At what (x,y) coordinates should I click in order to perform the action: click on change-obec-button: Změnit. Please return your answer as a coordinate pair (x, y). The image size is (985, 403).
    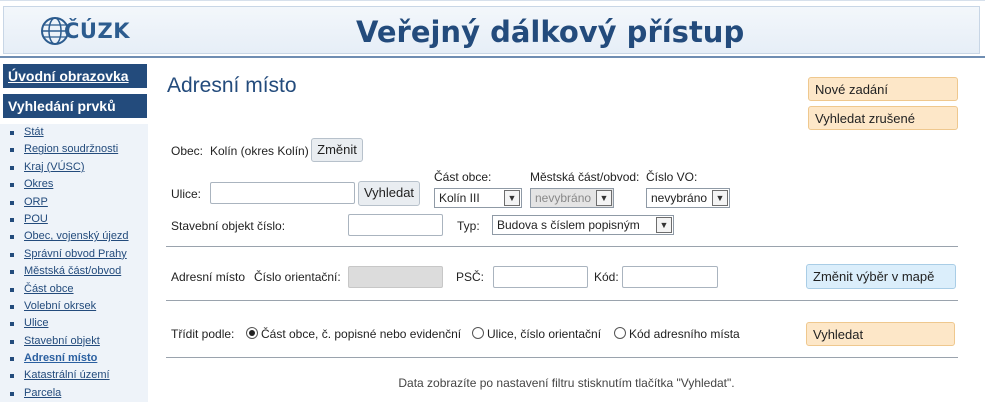
    Looking at the image, I should click on (337, 150).